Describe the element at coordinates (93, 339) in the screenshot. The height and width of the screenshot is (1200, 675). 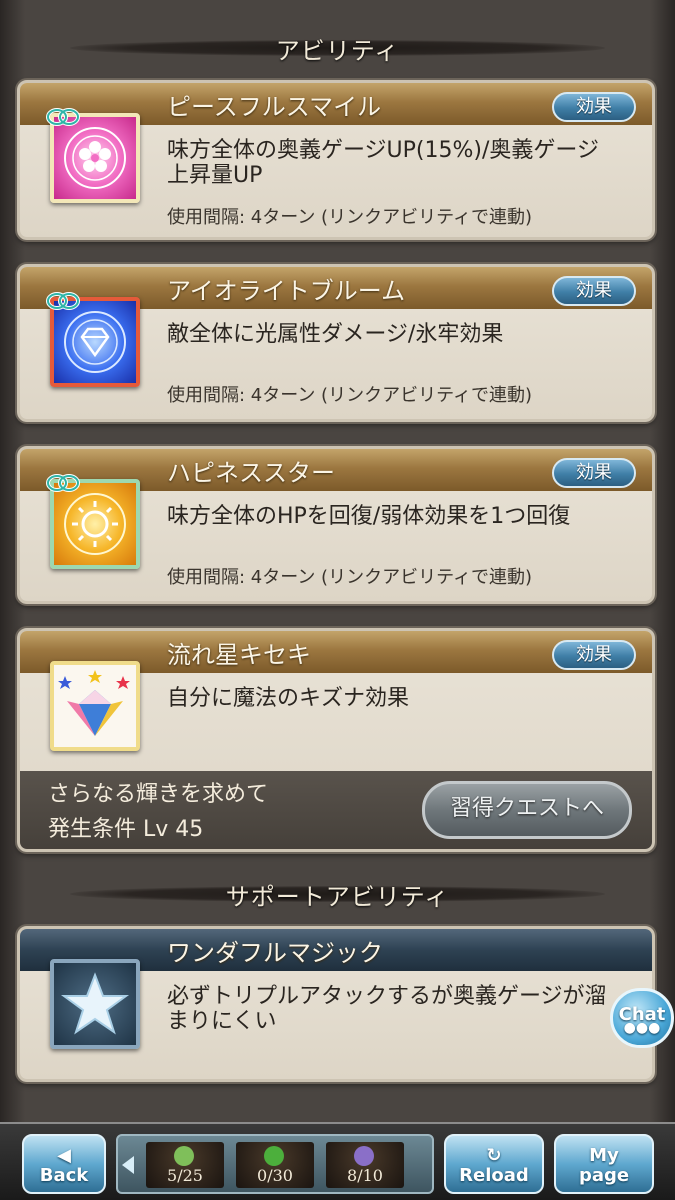
I see `blue-gem-icon` at that location.